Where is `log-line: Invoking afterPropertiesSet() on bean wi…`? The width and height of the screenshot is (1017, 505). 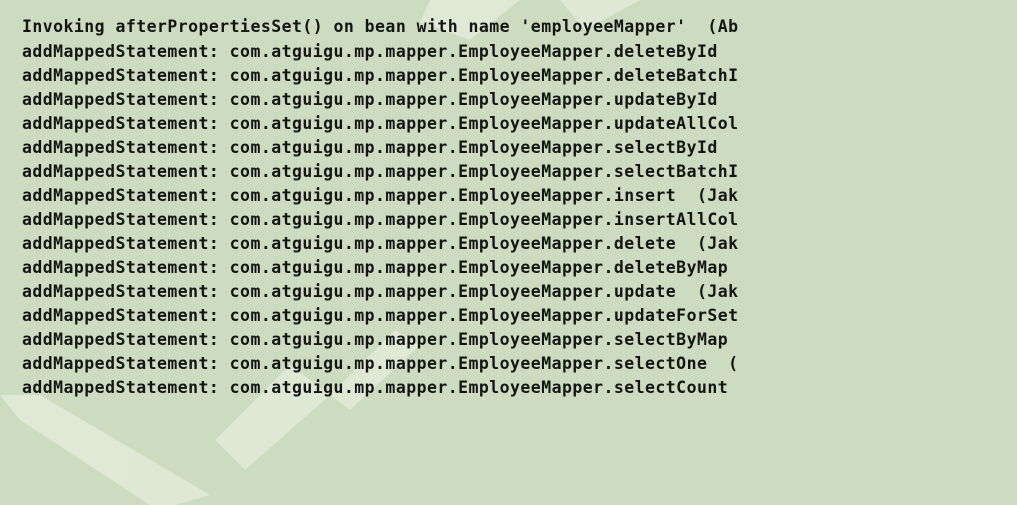 log-line: Invoking afterPropertiesSet() on bean wi… is located at coordinates (380, 26).